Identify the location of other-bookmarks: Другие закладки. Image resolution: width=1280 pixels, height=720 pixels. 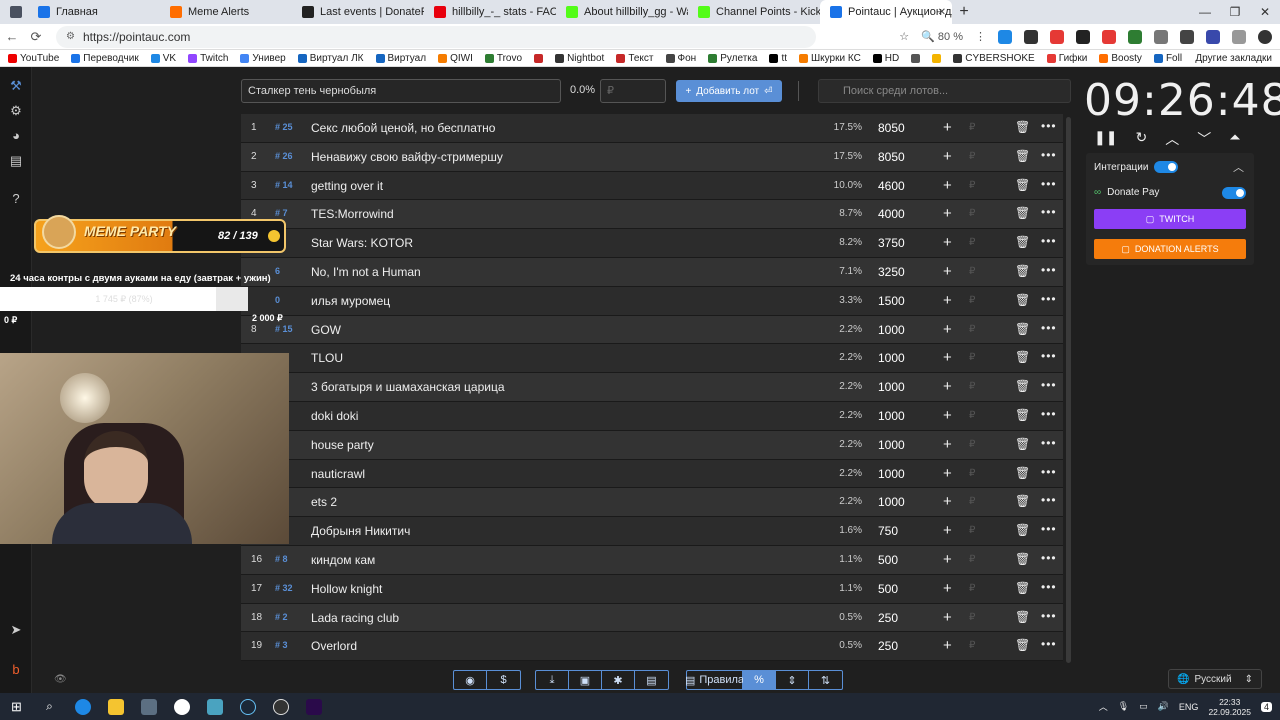
(1233, 58).